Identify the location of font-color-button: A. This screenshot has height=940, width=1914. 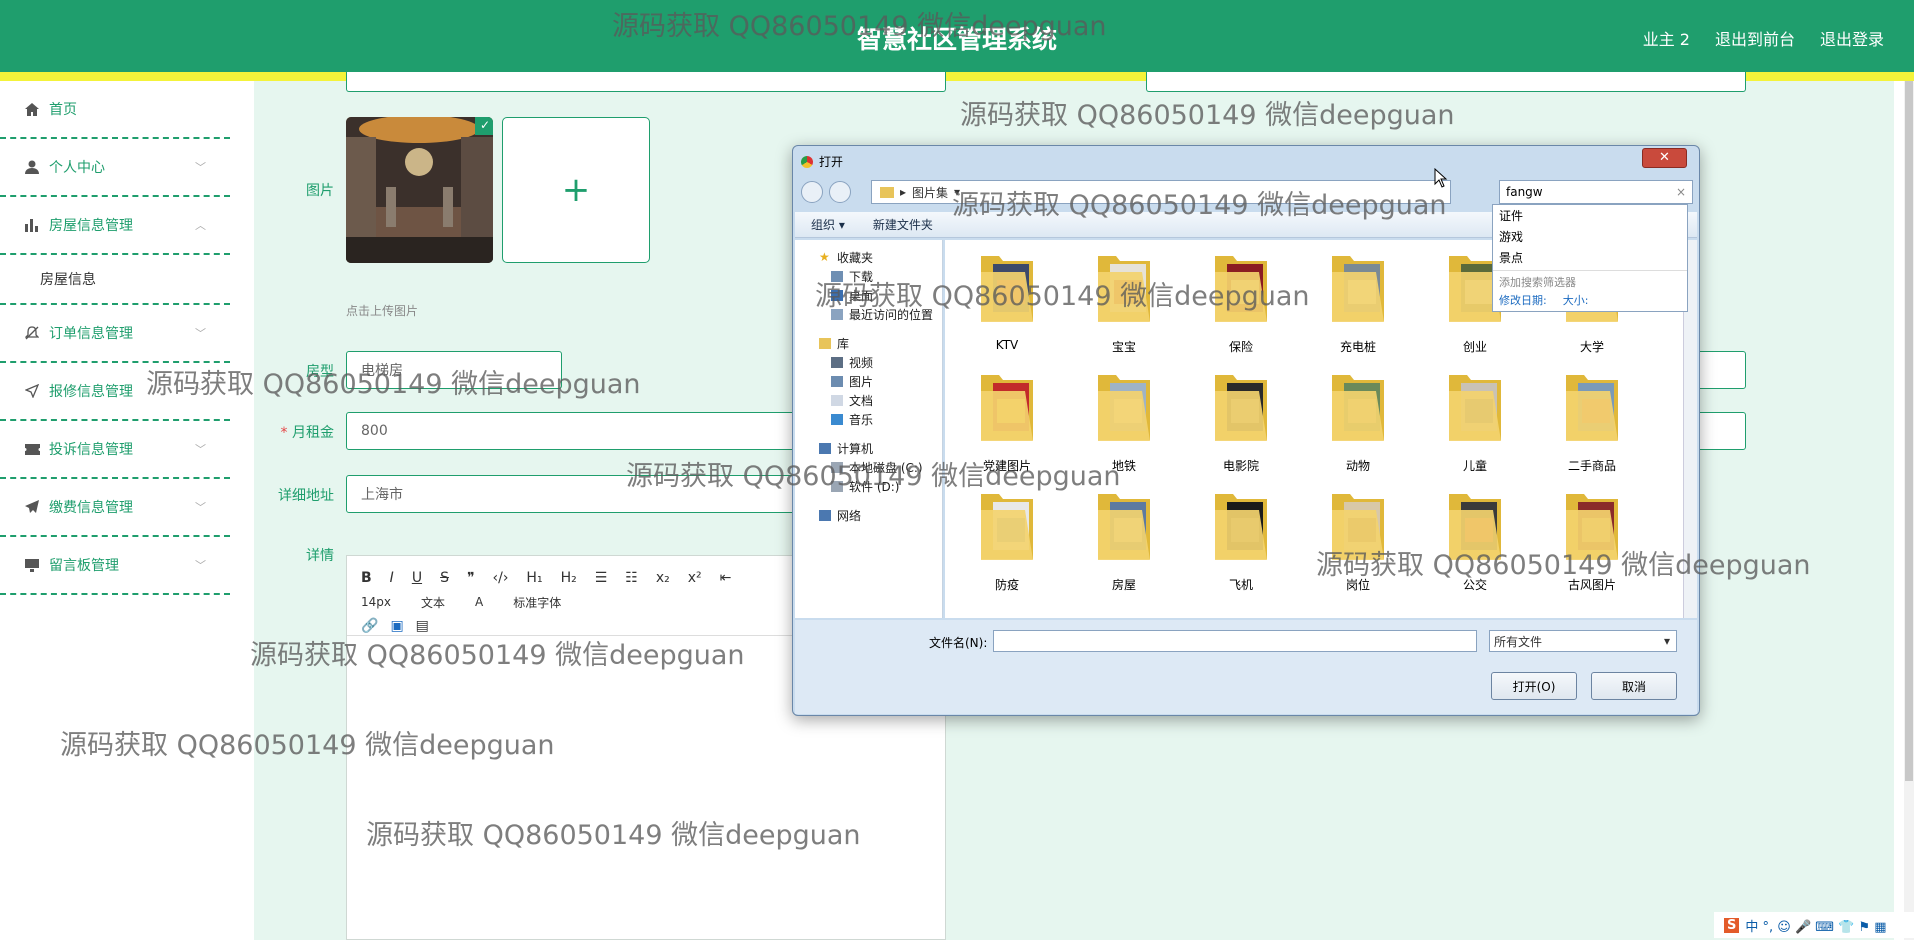
(479, 602).